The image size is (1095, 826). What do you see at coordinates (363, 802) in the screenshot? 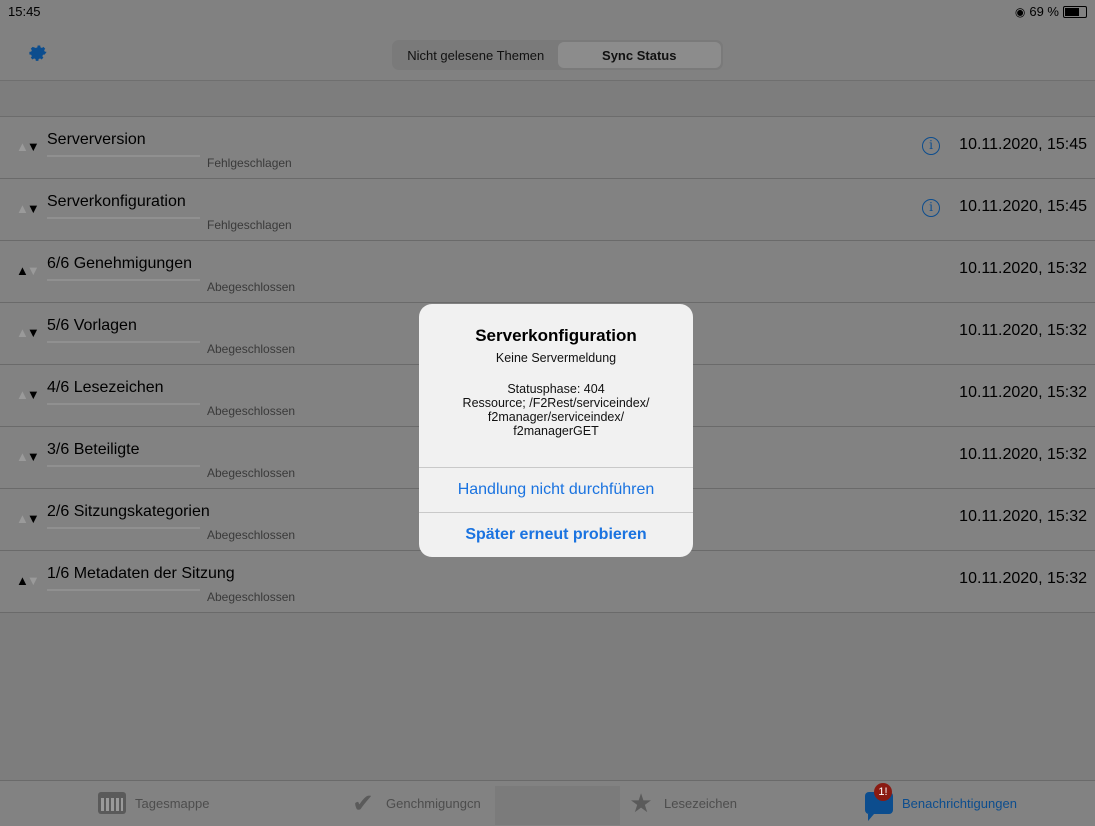
I see `check-seal-icon: ✔` at bounding box center [363, 802].